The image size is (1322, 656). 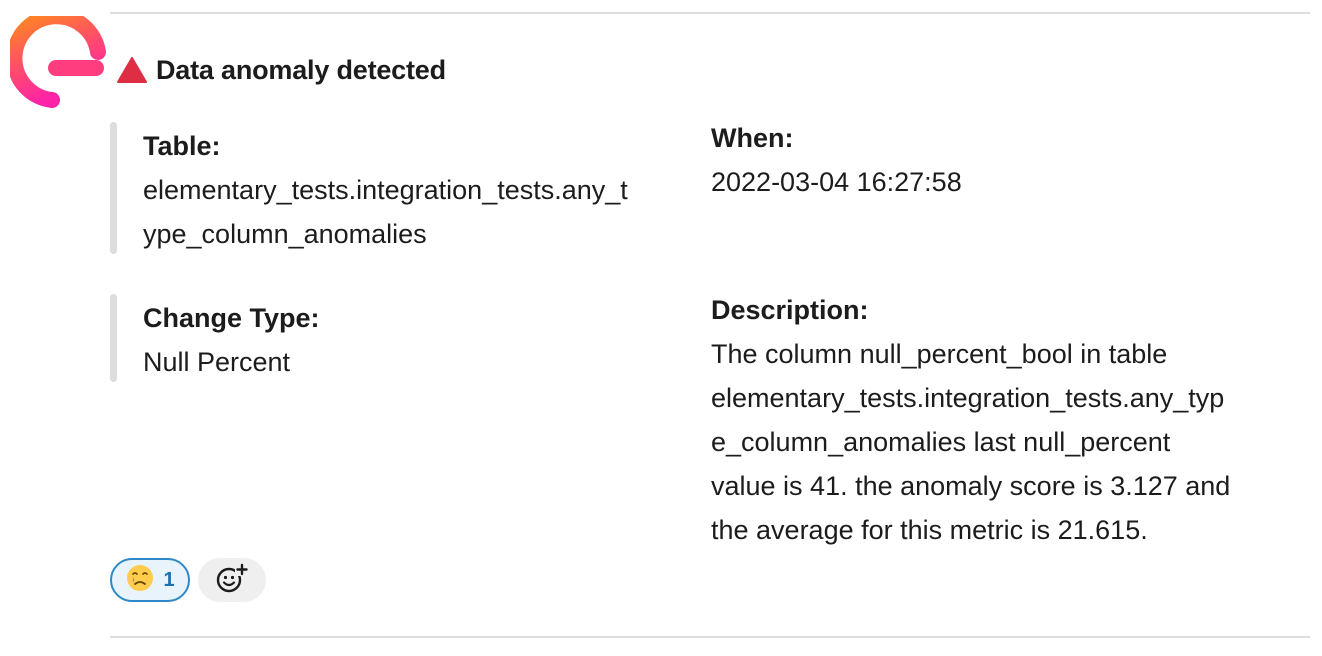 I want to click on change-type-field: Change Type: Null Percent, so click(x=413, y=340).